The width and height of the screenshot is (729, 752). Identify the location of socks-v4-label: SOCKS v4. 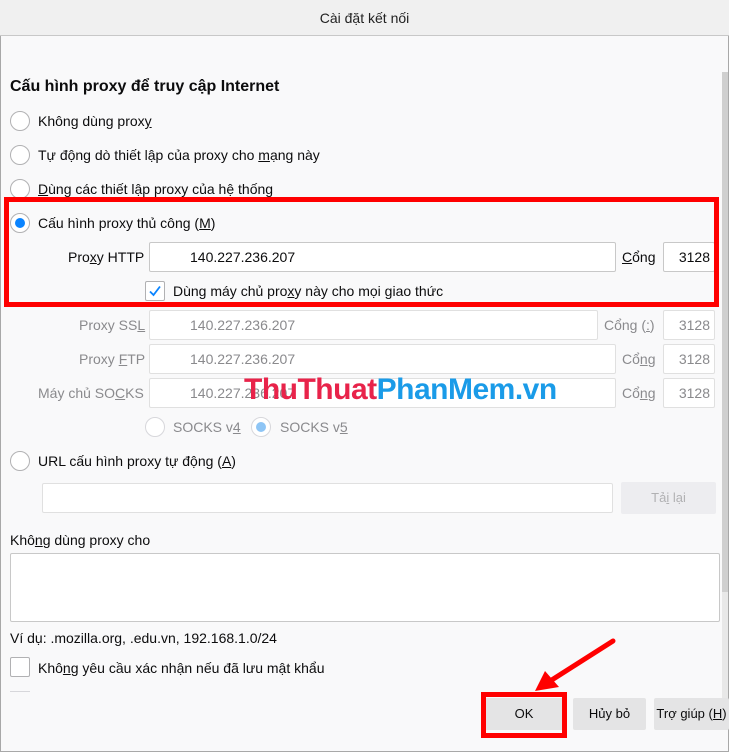
(207, 427).